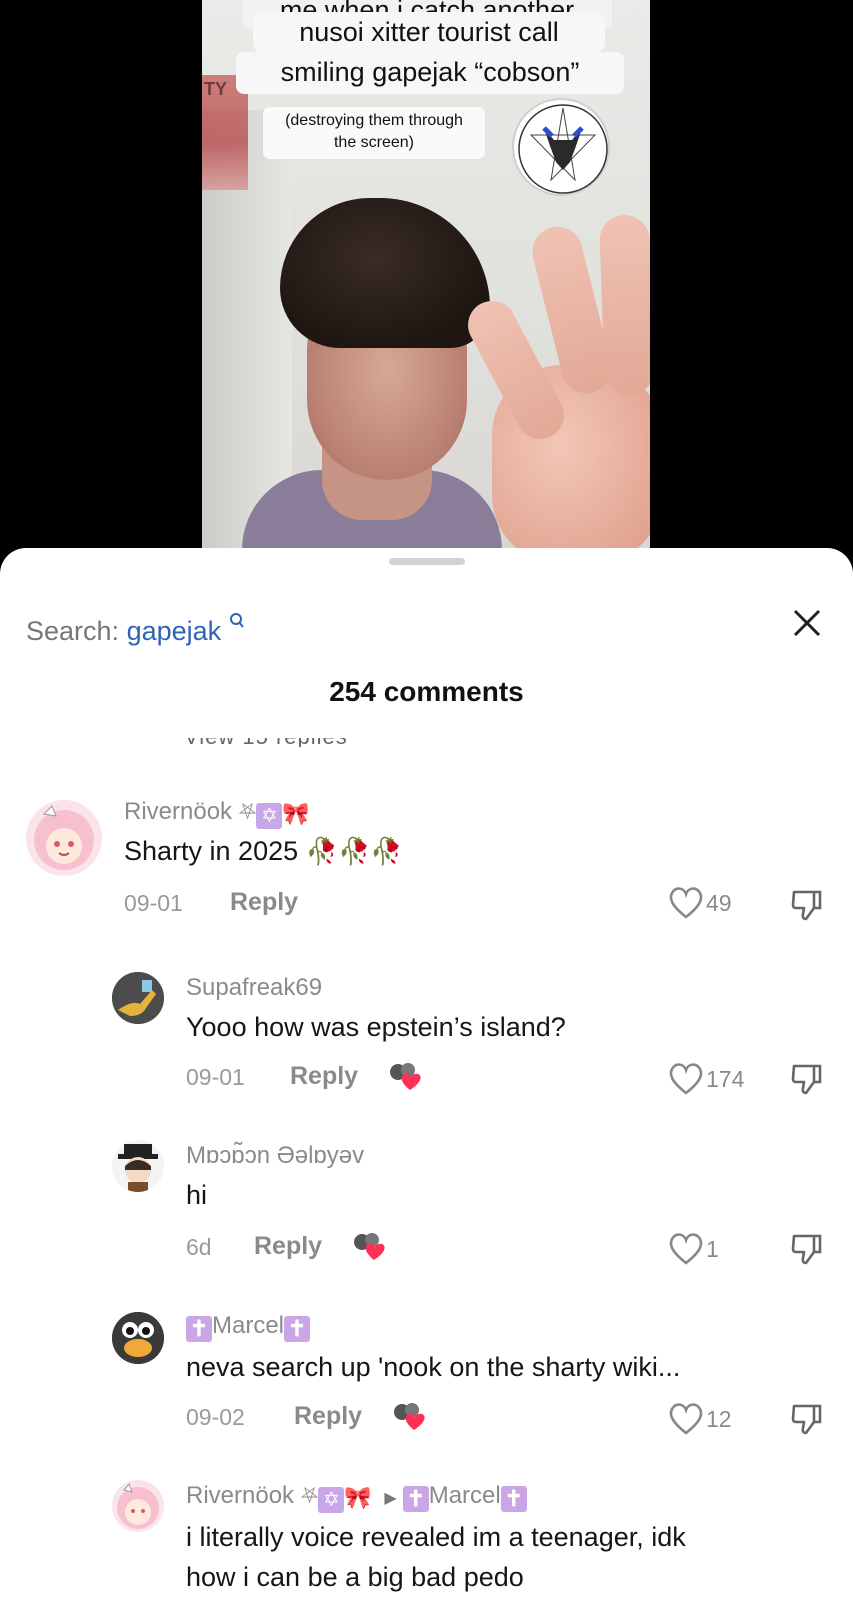 Image resolution: width=853 pixels, height=1600 pixels. What do you see at coordinates (284, 742) in the screenshot?
I see `view-replies-cutoff: View 15 replies` at bounding box center [284, 742].